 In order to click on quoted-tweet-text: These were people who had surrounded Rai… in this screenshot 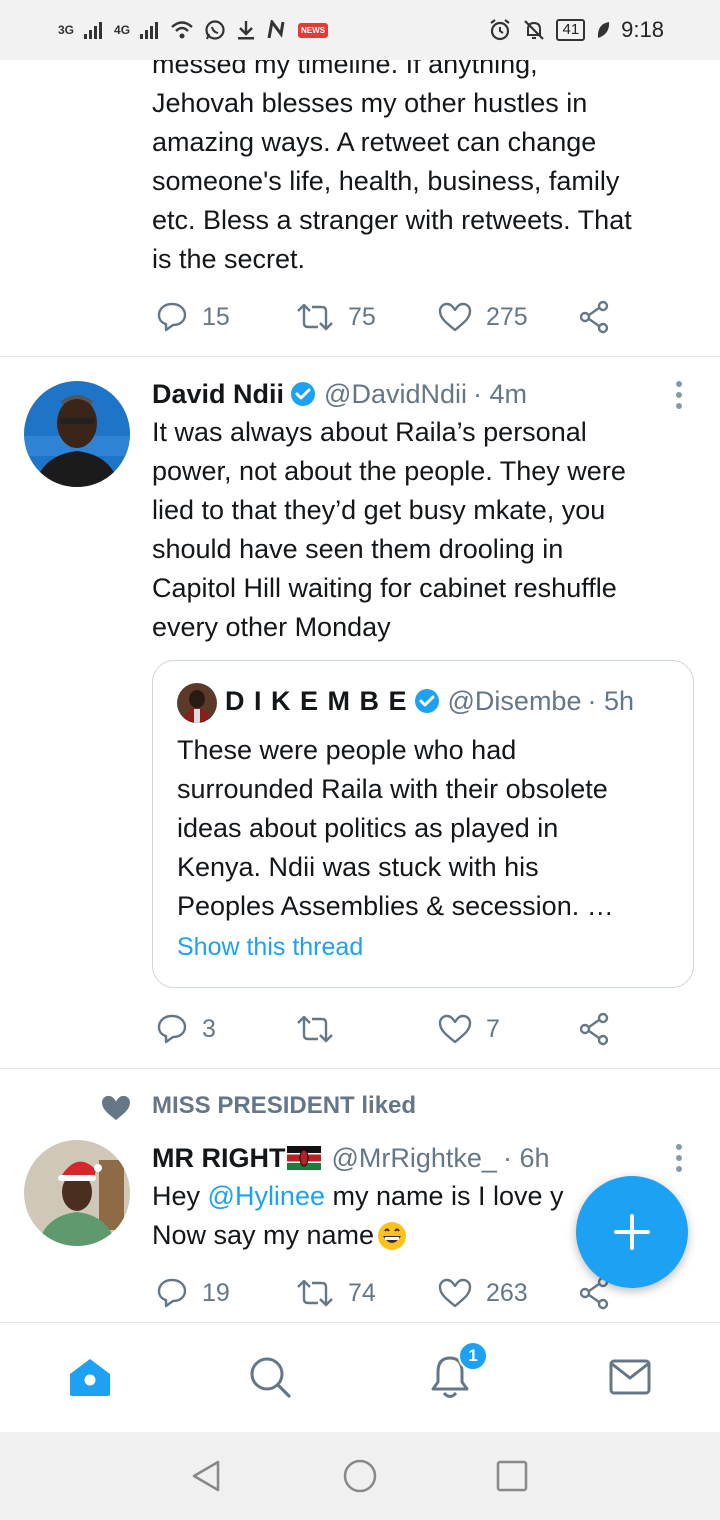, I will do `click(427, 828)`.